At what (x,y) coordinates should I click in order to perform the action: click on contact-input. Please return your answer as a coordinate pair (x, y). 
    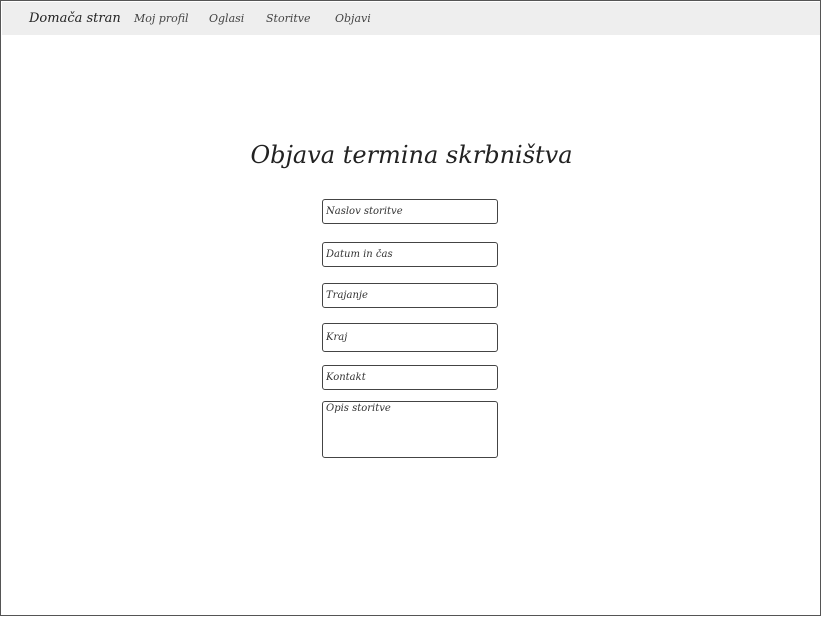
    Looking at the image, I should click on (410, 377).